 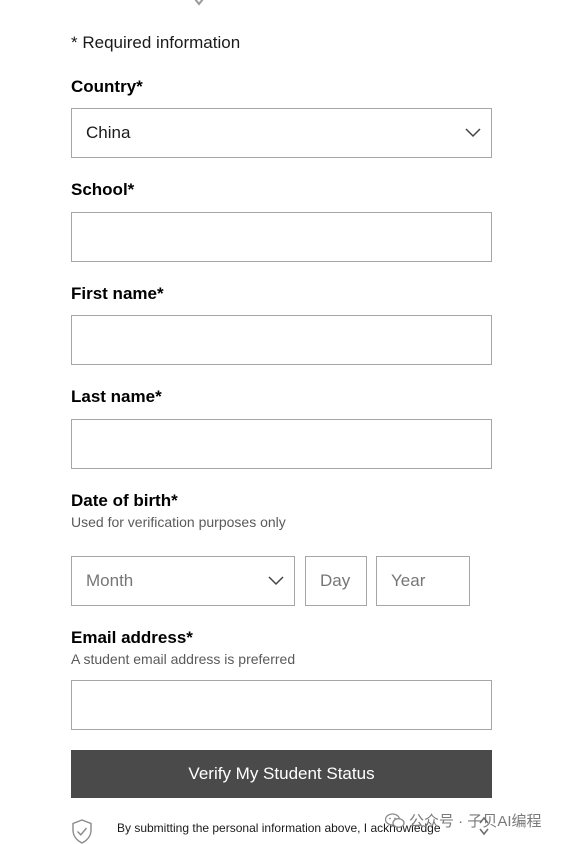 What do you see at coordinates (124, 500) in the screenshot?
I see `dob-label: Date of birth*` at bounding box center [124, 500].